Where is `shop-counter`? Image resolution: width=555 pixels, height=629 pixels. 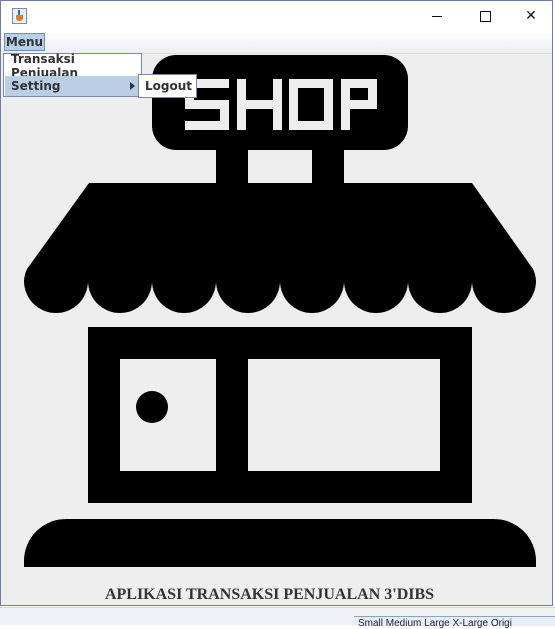
shop-counter is located at coordinates (280, 543).